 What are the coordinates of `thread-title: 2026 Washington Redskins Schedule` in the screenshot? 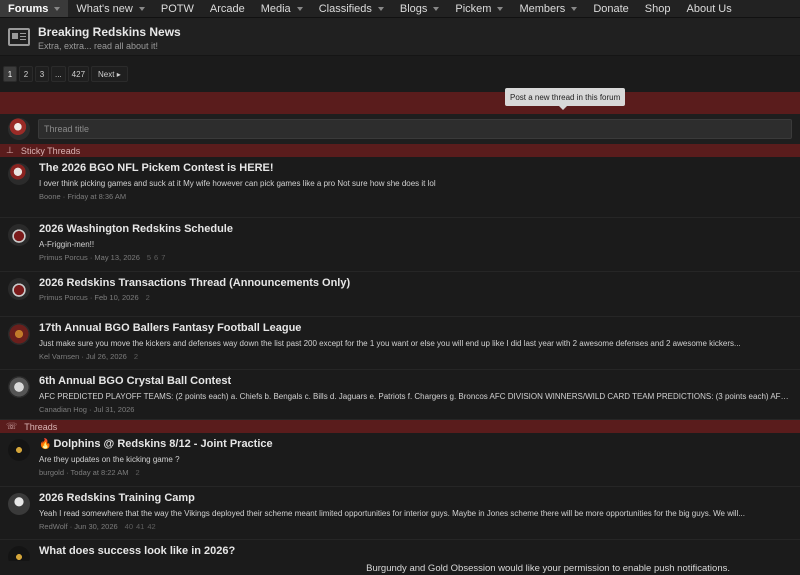 It's located at (415, 229).